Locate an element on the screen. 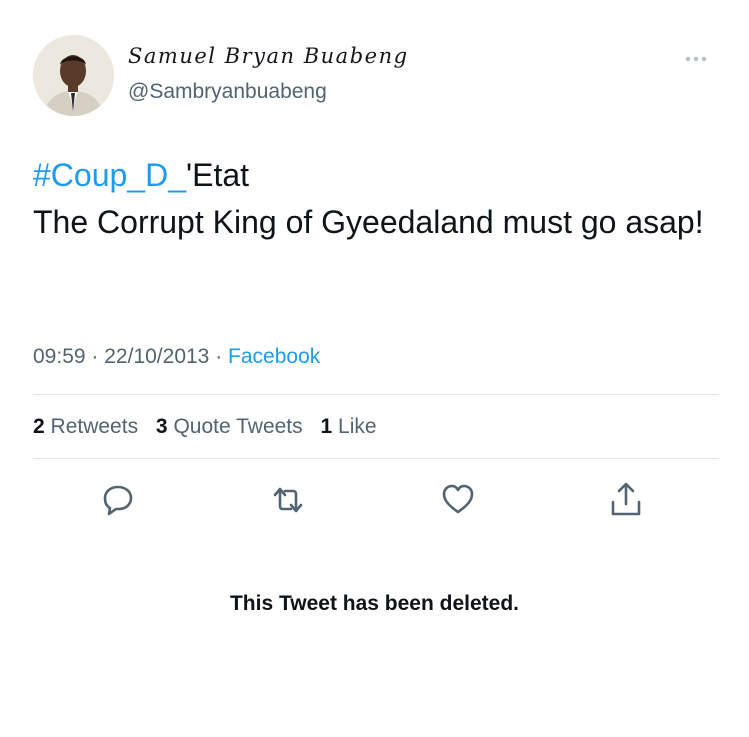 The width and height of the screenshot is (749, 737). reply-icon is located at coordinates (118, 500).